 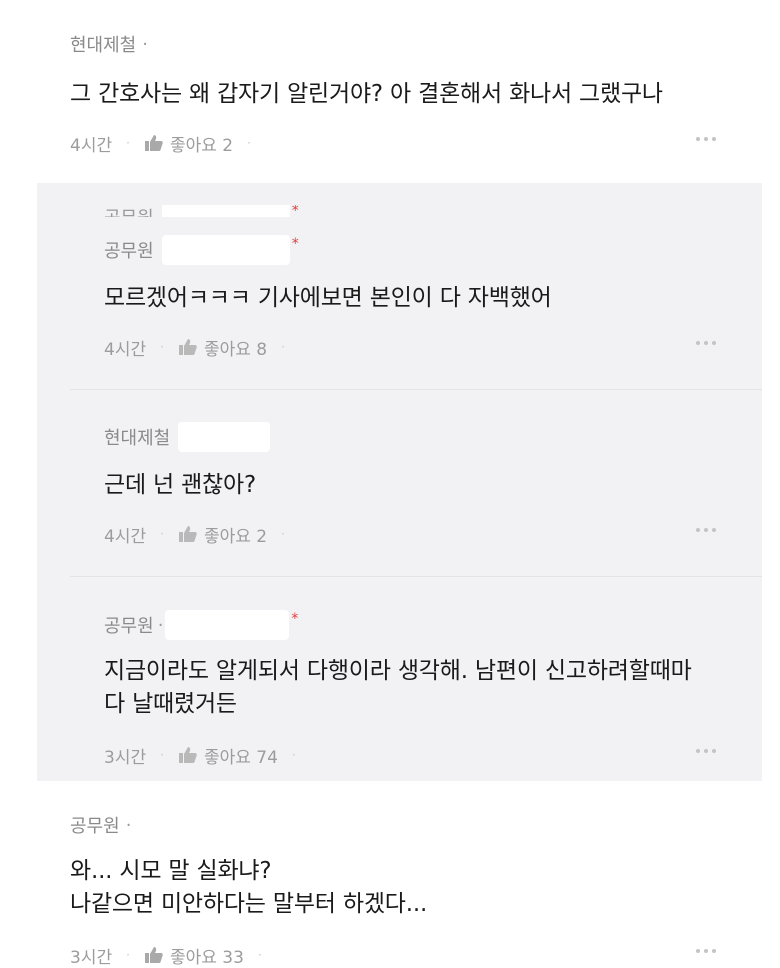 I want to click on reply-text: 모르겠어ㅋㅋㅋ 기사에보면 본인이 다 자백했어, so click(x=328, y=298).